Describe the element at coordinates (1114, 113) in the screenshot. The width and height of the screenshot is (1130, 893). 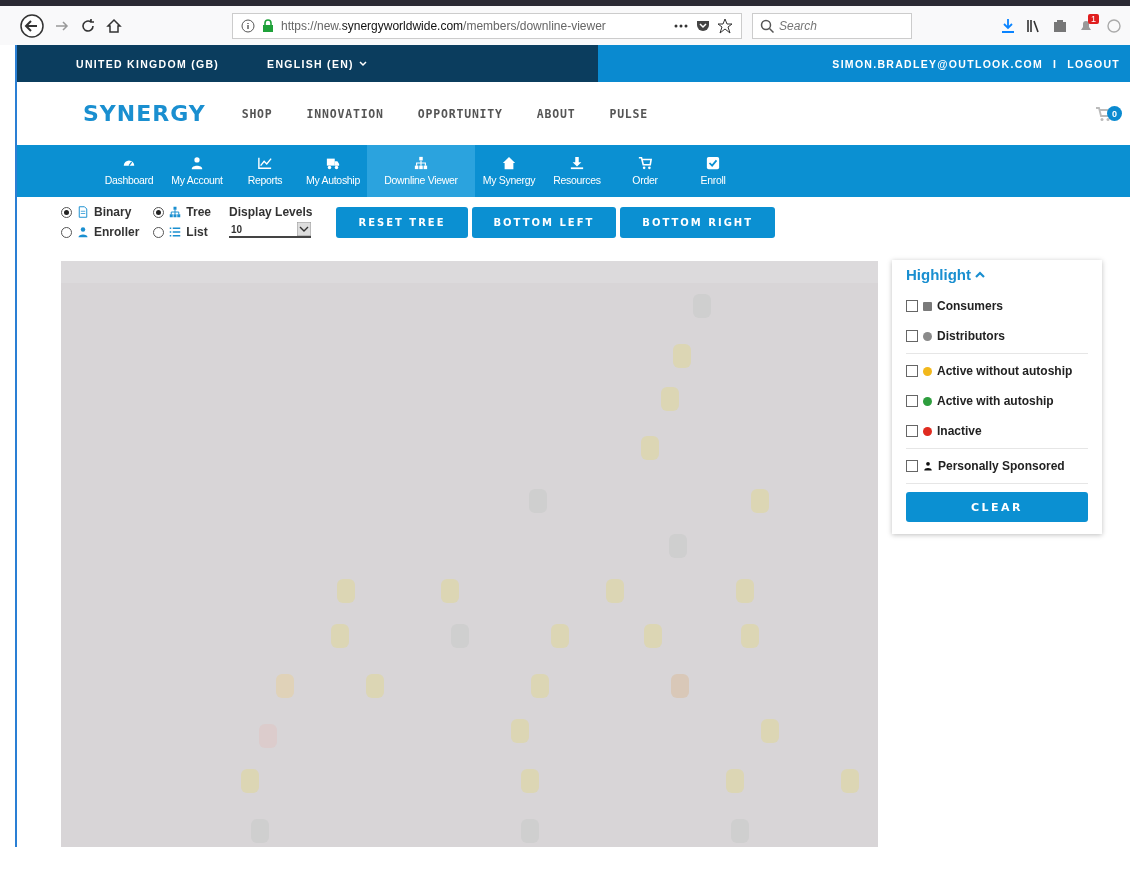
I see `cart-count: 0` at that location.